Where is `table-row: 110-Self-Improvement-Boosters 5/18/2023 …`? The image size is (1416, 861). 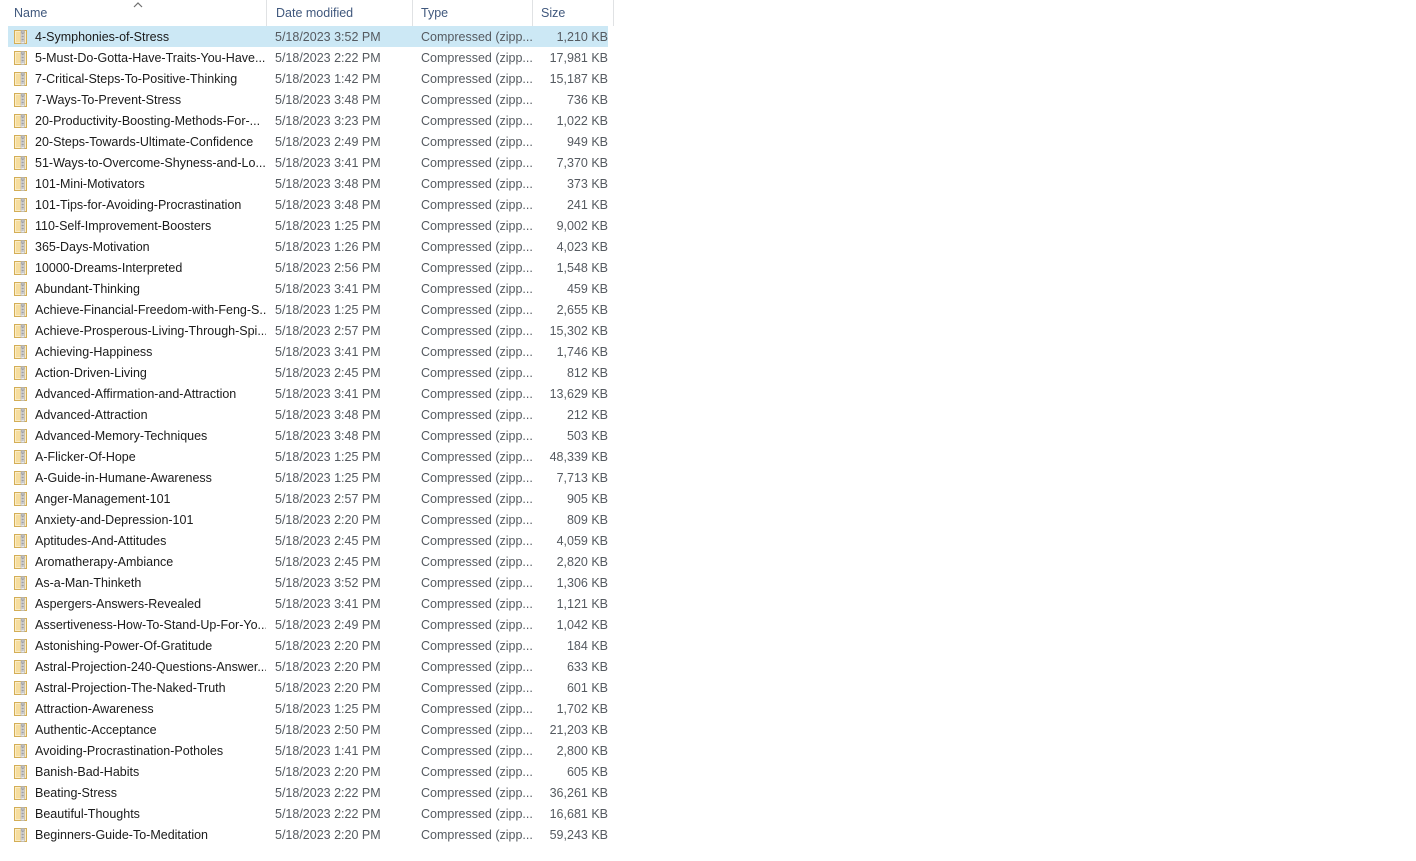
table-row: 110-Self-Improvement-Boosters 5/18/2023 … is located at coordinates (308, 225).